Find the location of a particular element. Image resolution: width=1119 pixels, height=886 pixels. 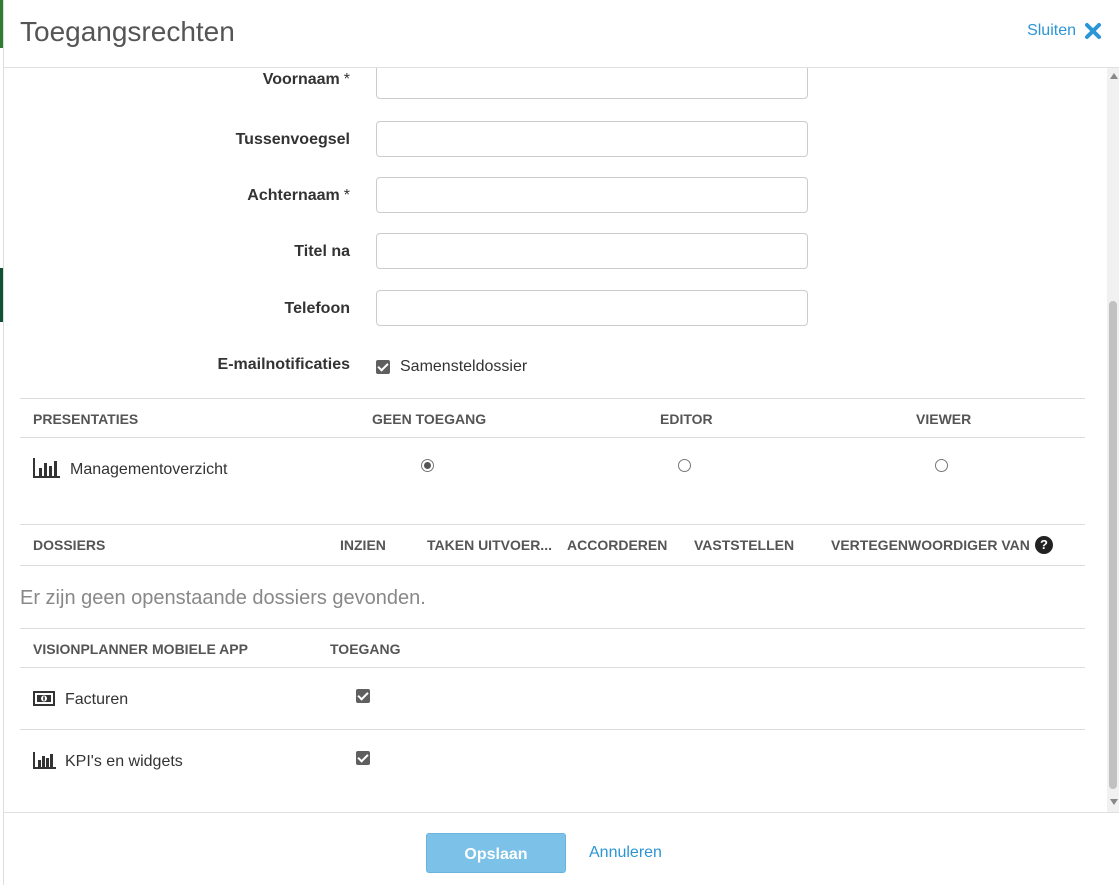

accorderen-header: ACCORDEREN is located at coordinates (617, 545).